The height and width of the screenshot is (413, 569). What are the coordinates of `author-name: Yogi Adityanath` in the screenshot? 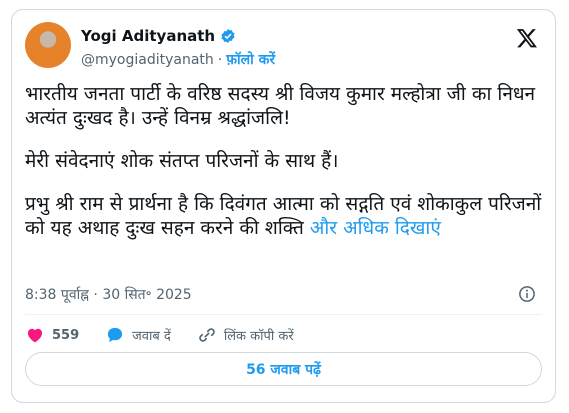 It's located at (148, 36).